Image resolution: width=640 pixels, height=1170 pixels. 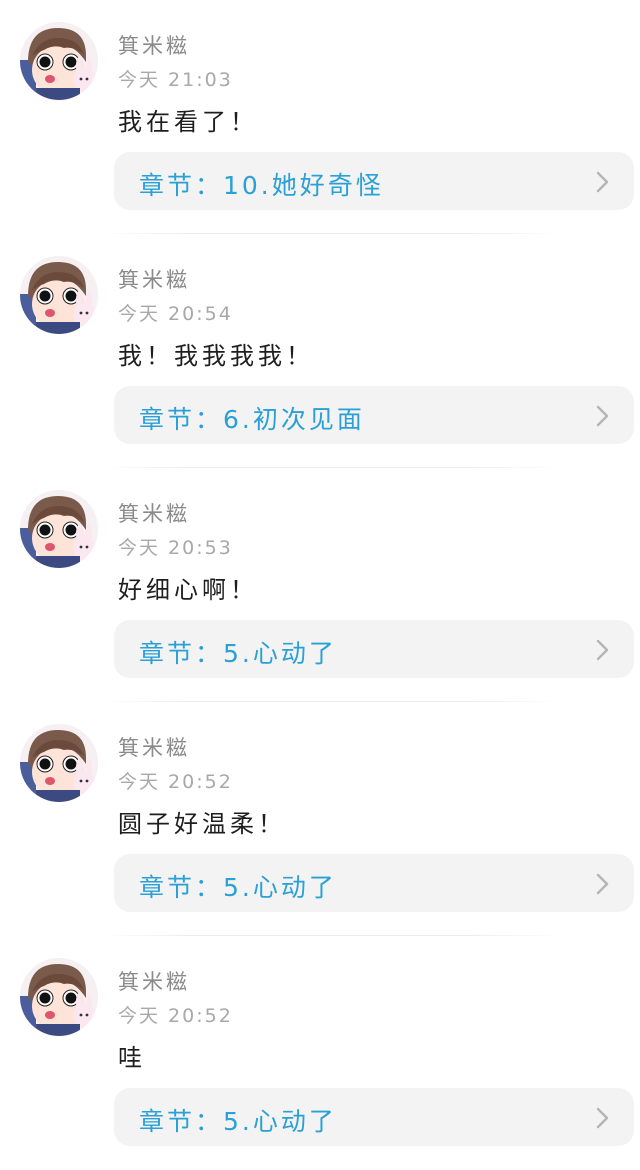 I want to click on timestamp: 今天 20:53, so click(x=175, y=548).